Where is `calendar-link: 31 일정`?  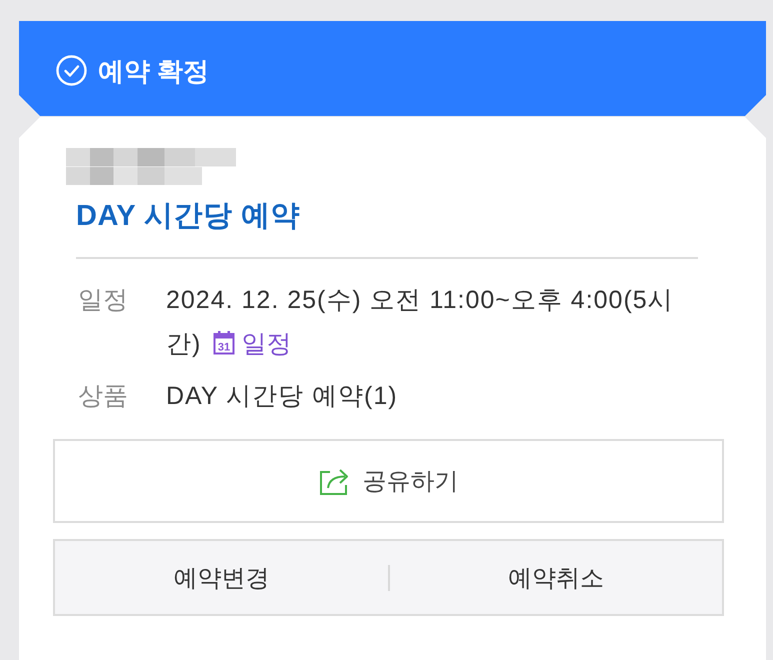 calendar-link: 31 일정 is located at coordinates (252, 344).